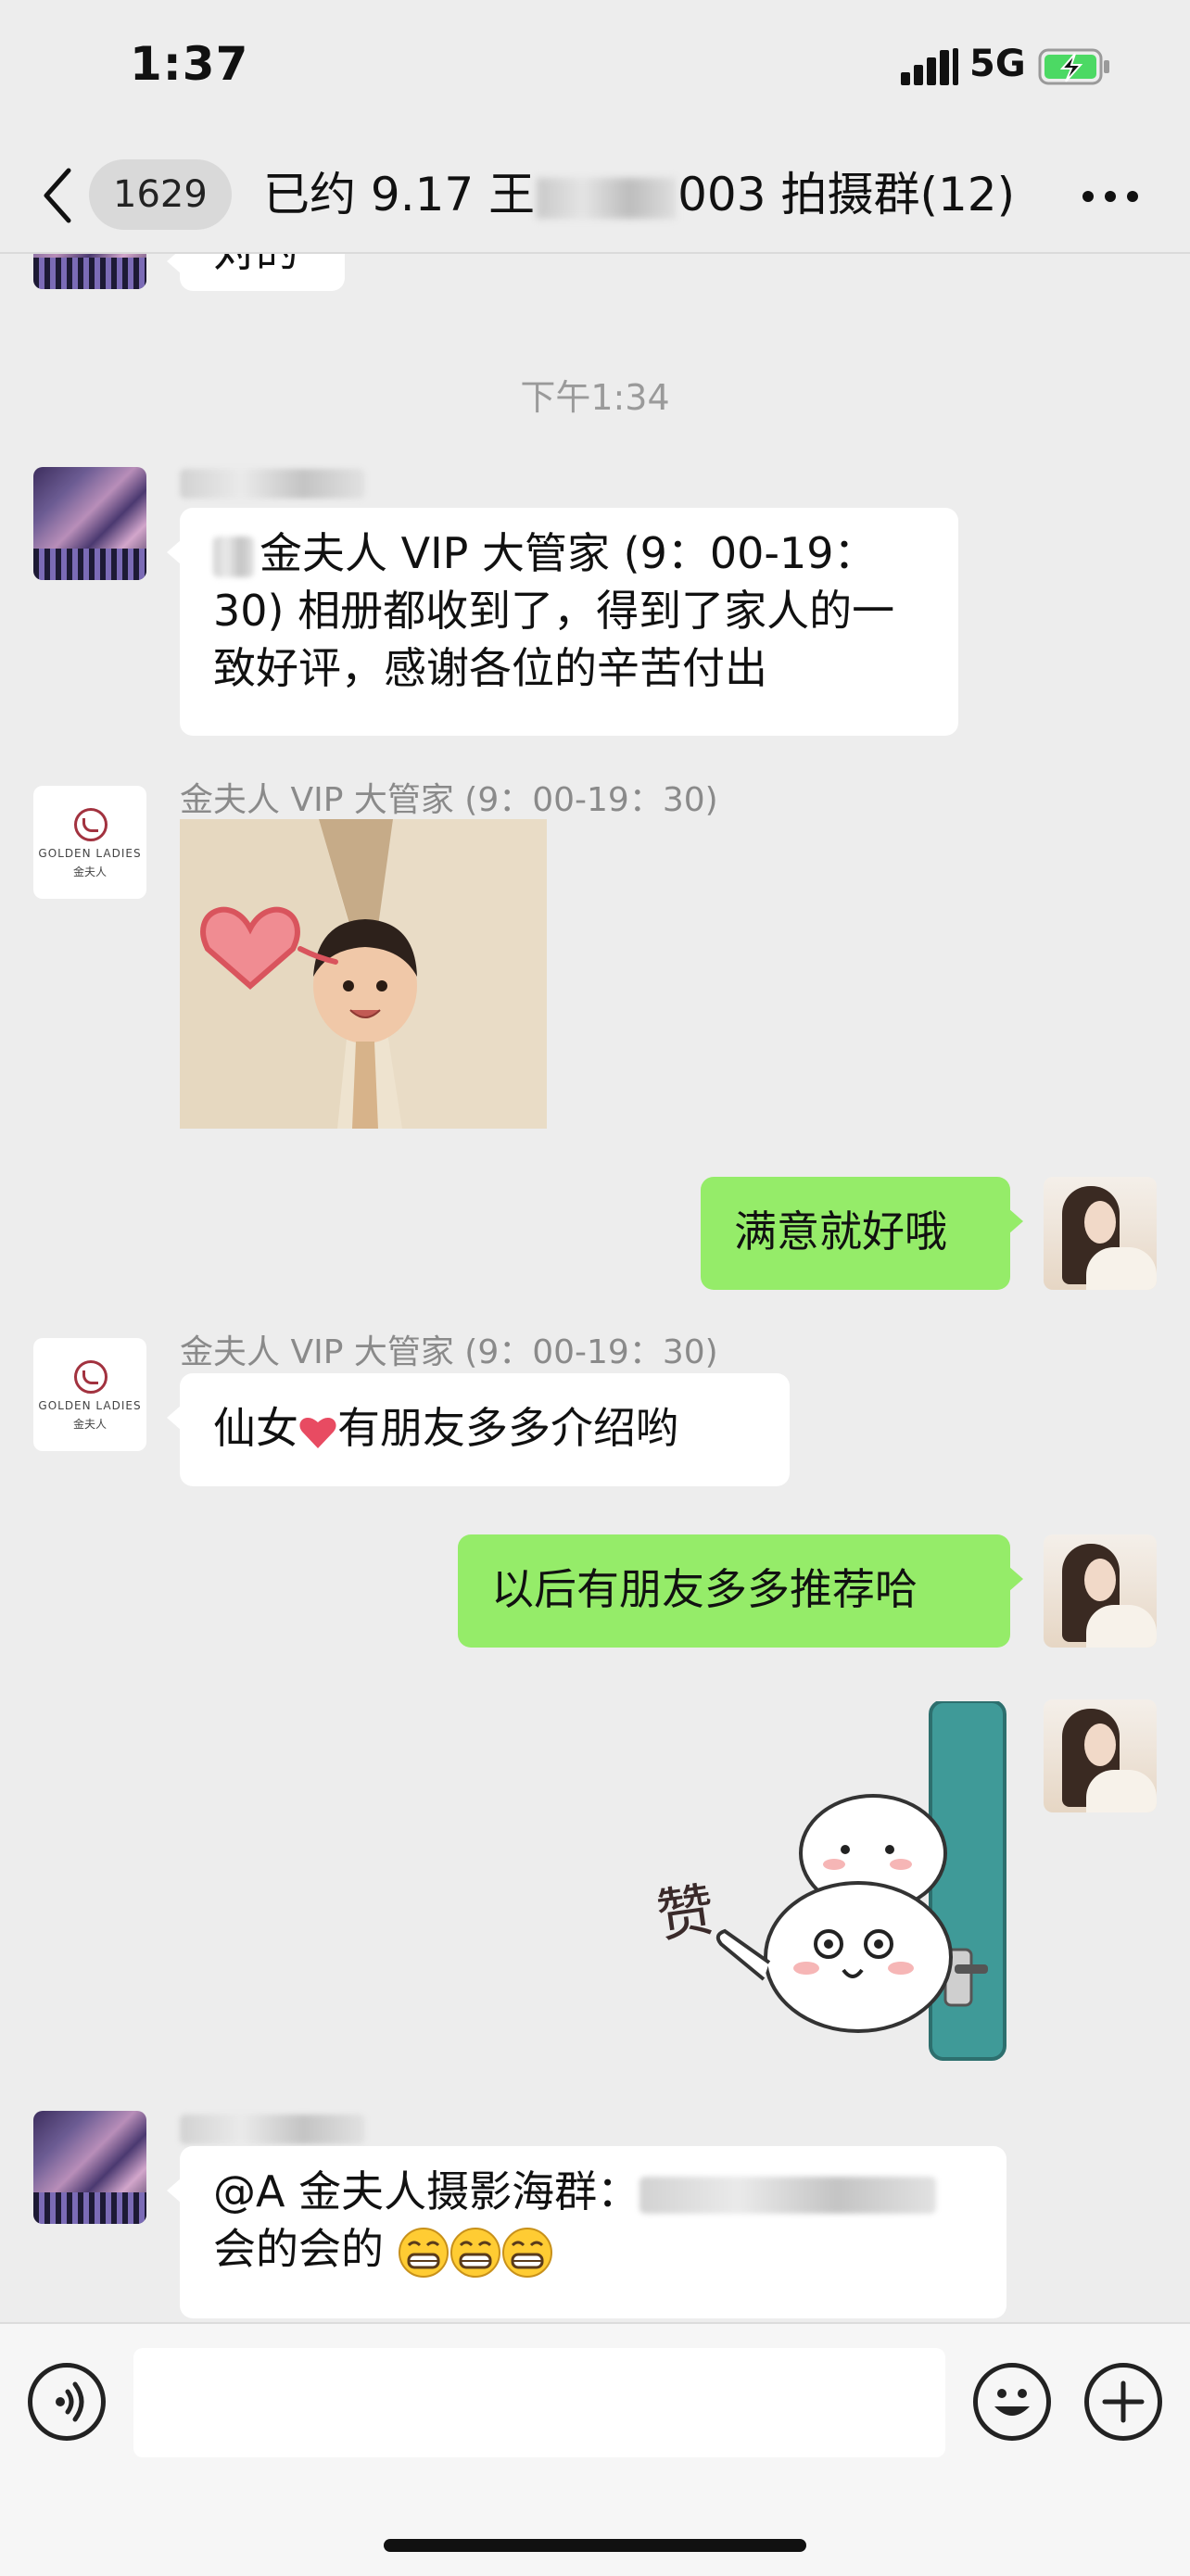 The height and width of the screenshot is (2576, 1190). I want to click on message-text: 满意就好哦, so click(840, 1231).